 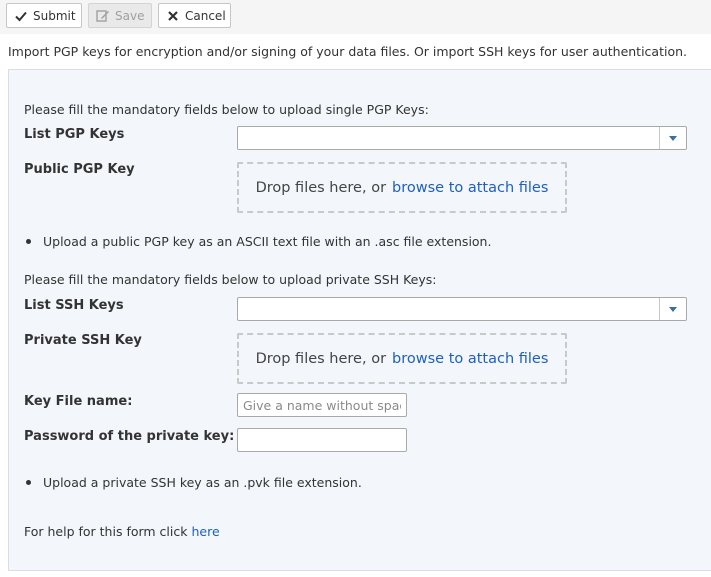 I want to click on ssh-browse-link: browse to attach files, so click(x=470, y=359).